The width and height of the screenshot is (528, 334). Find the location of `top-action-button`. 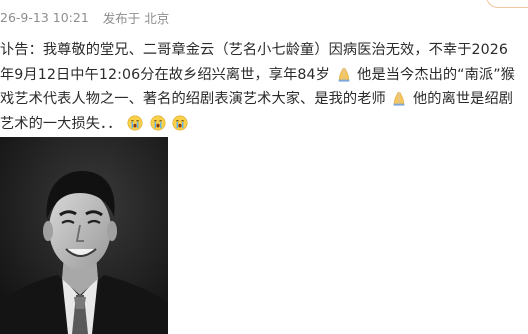

top-action-button is located at coordinates (507, 4).